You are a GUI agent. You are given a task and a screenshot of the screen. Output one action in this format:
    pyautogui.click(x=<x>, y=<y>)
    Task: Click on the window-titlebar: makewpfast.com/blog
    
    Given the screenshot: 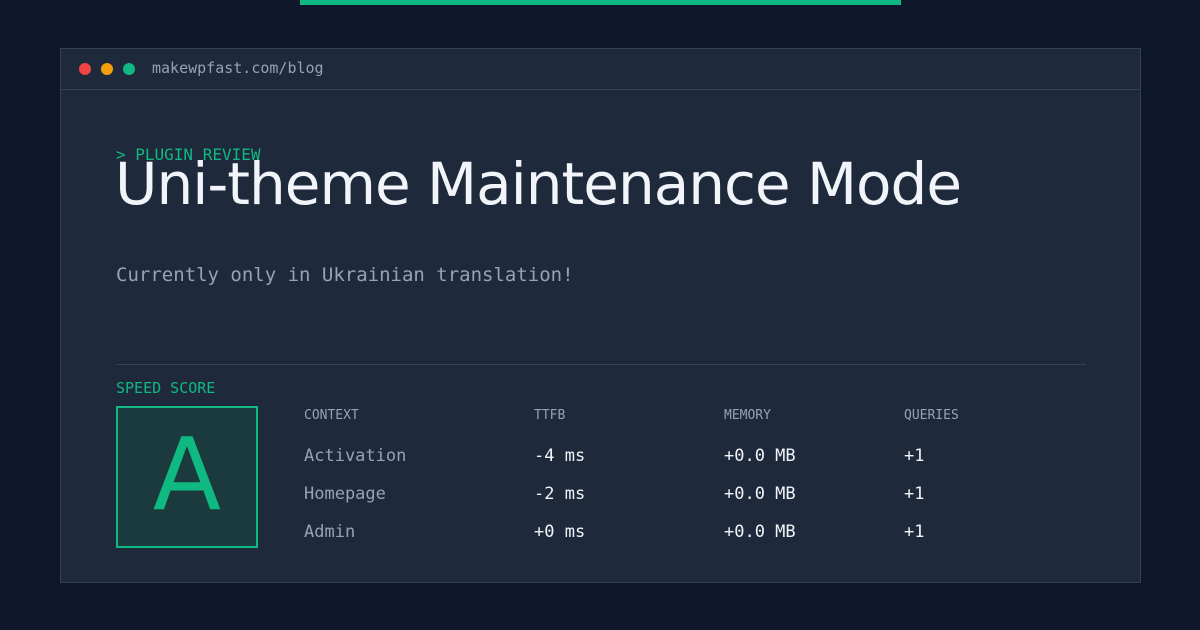 What is the action you would take?
    pyautogui.click(x=600, y=69)
    